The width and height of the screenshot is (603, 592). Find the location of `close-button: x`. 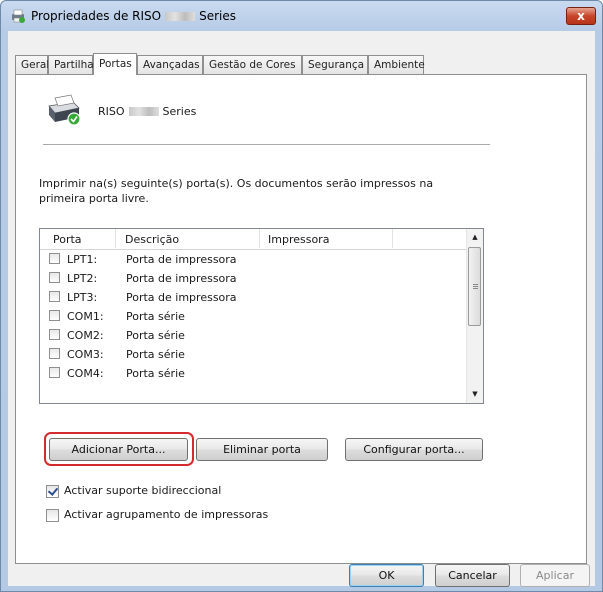

close-button: x is located at coordinates (581, 16).